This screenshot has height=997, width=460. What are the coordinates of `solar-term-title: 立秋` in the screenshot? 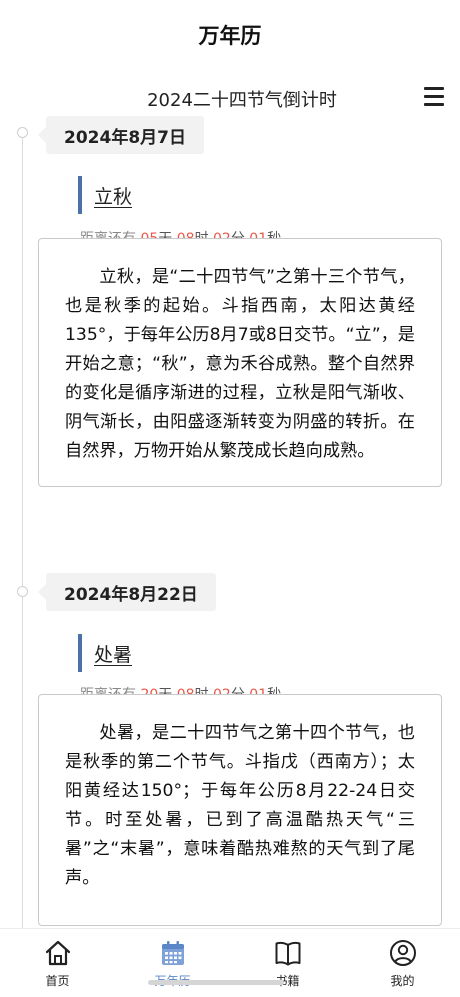 It's located at (105, 195).